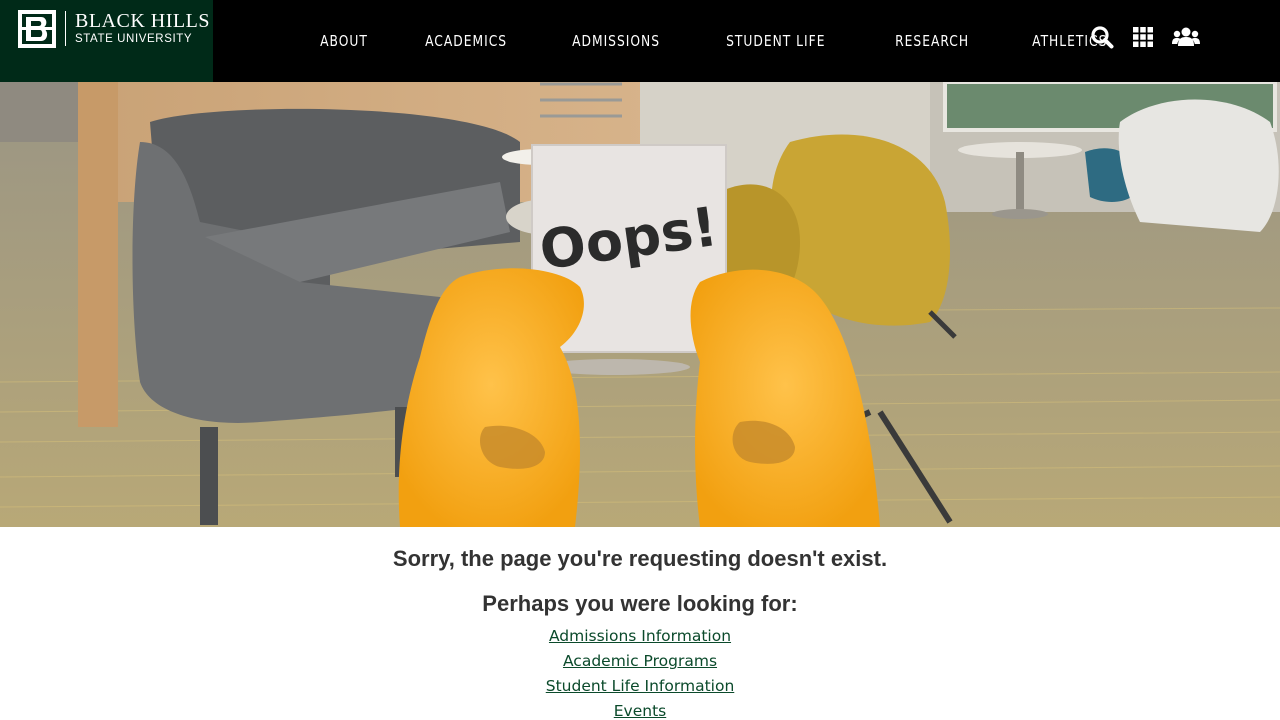 The height and width of the screenshot is (720, 1280). Describe the element at coordinates (142, 21) in the screenshot. I see `logo-name-line1: BLACK HILLS` at that location.